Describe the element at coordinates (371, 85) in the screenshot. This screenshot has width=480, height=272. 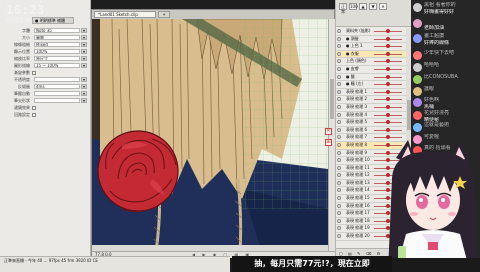
I see `layer-row: ● 瞳 (左)` at that location.